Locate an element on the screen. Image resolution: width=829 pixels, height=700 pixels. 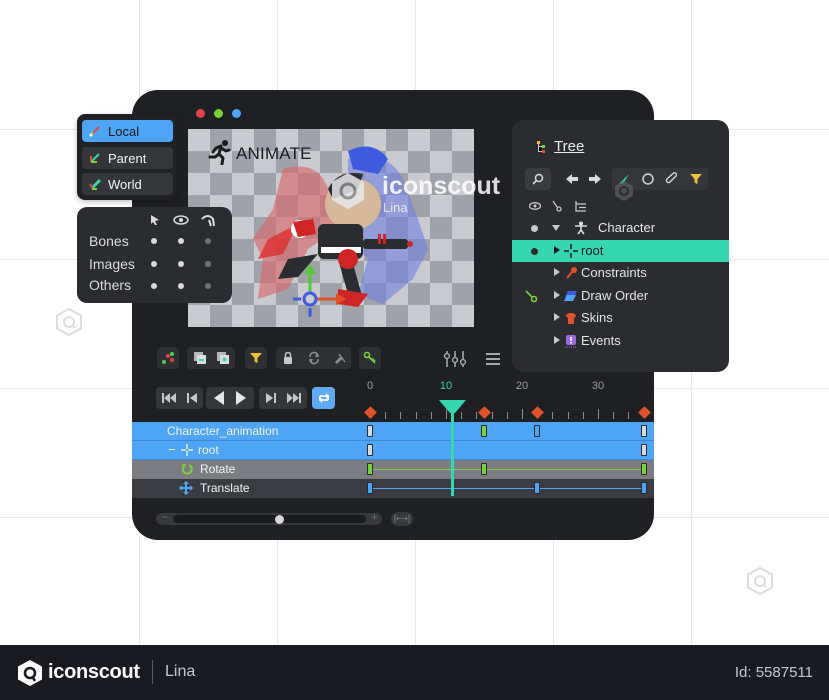
others-visible-toggle is located at coordinates (181, 286).